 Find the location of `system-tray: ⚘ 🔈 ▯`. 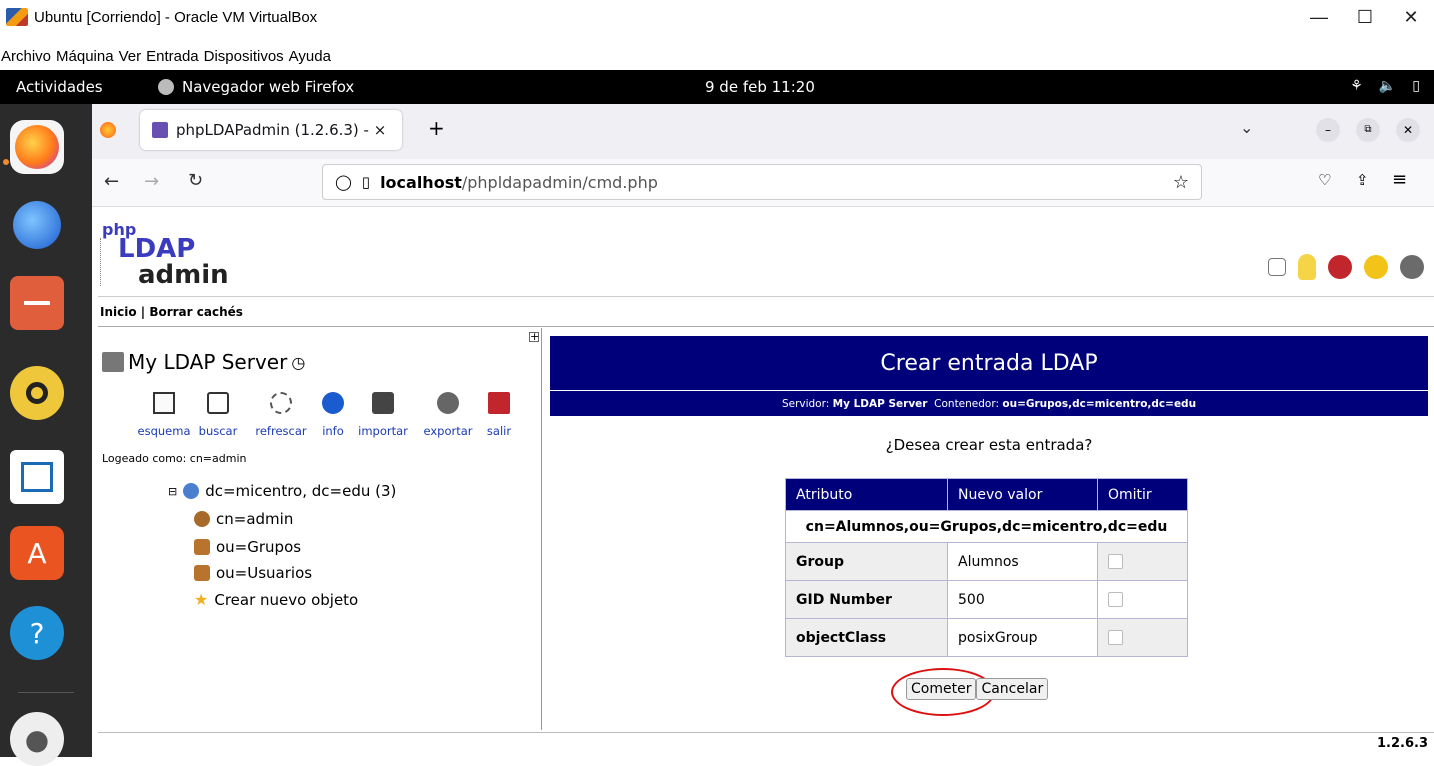

system-tray: ⚘ 🔈 ▯ is located at coordinates (1385, 86).